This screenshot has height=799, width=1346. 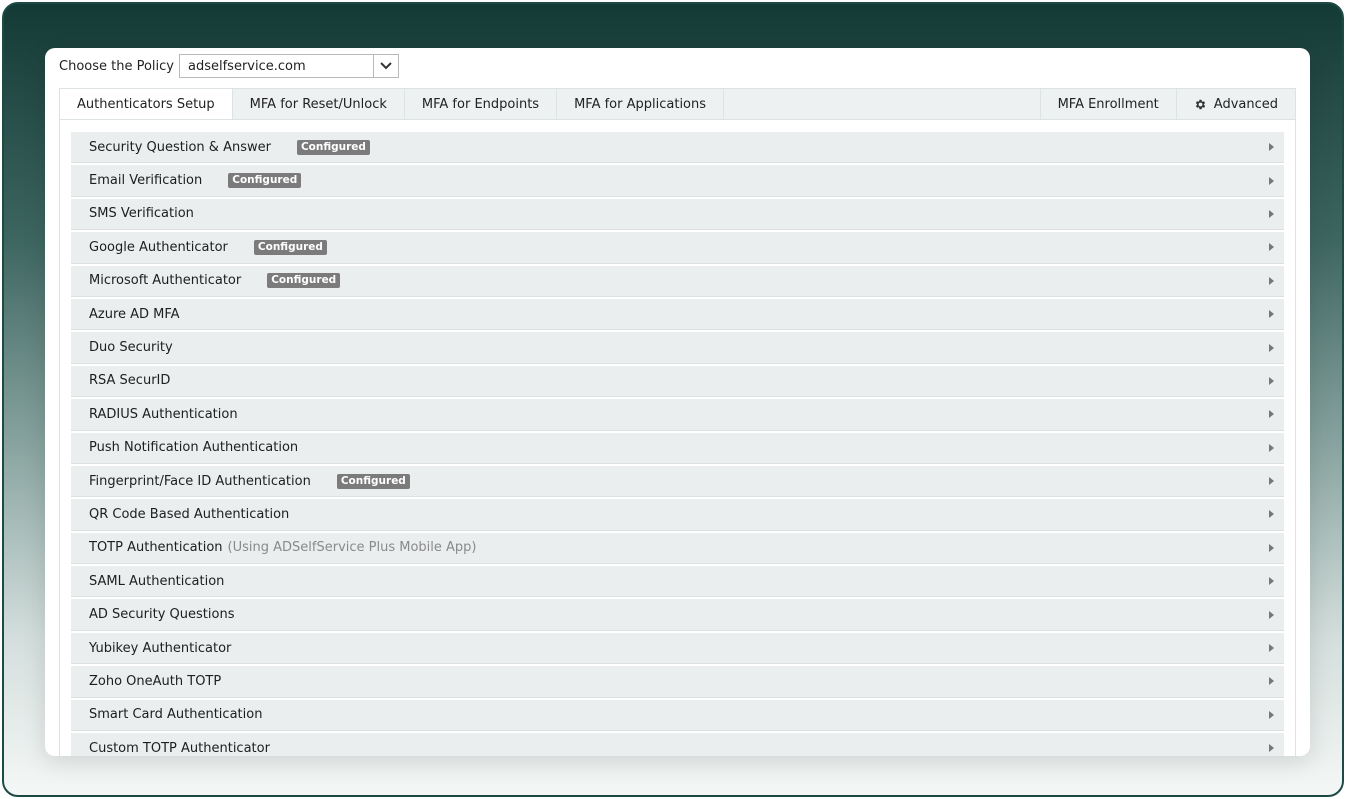 I want to click on authenticator-label: Email Verification, so click(x=146, y=181).